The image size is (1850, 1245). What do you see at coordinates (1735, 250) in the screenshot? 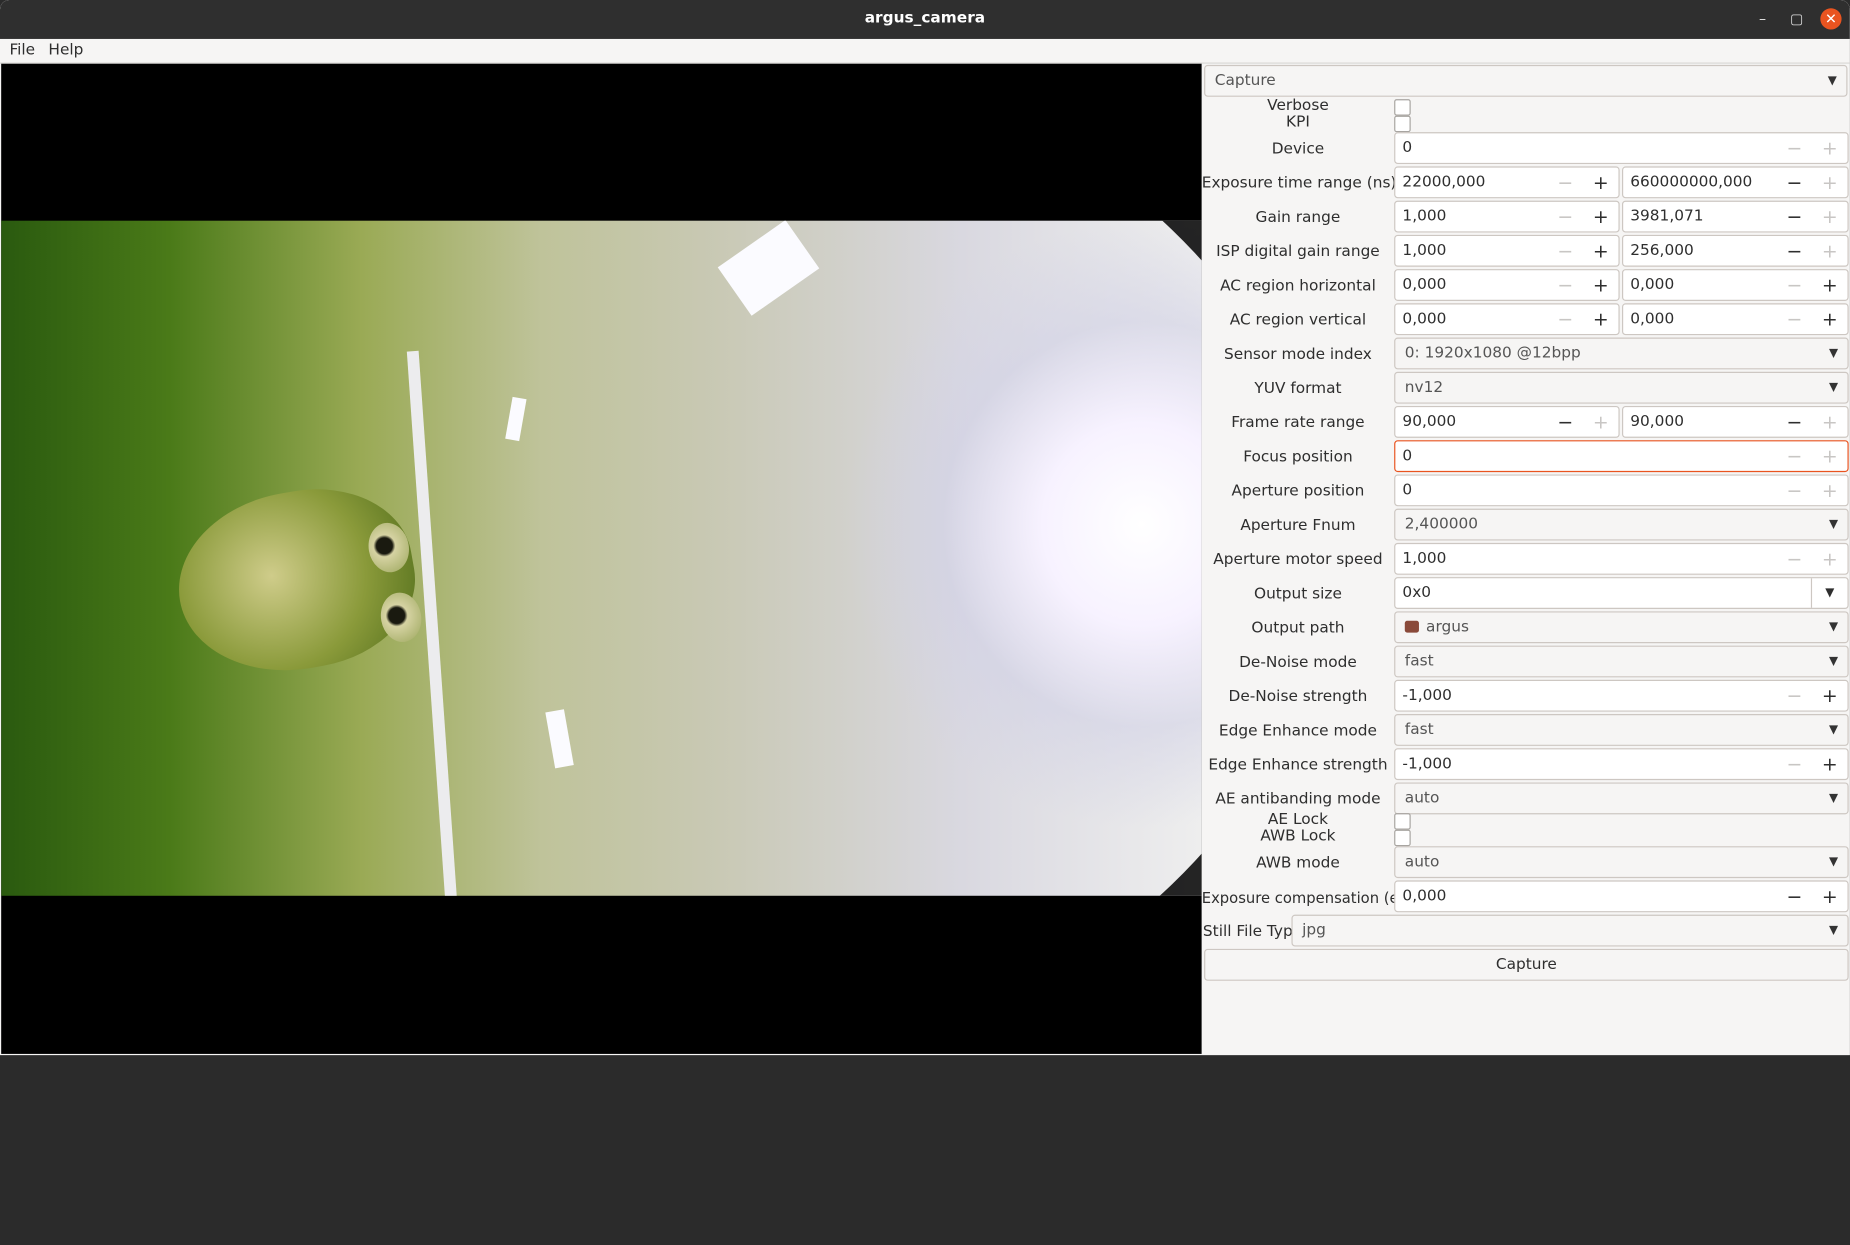
I see `isp-gain-max-spinbox: 256,000 − +` at bounding box center [1735, 250].